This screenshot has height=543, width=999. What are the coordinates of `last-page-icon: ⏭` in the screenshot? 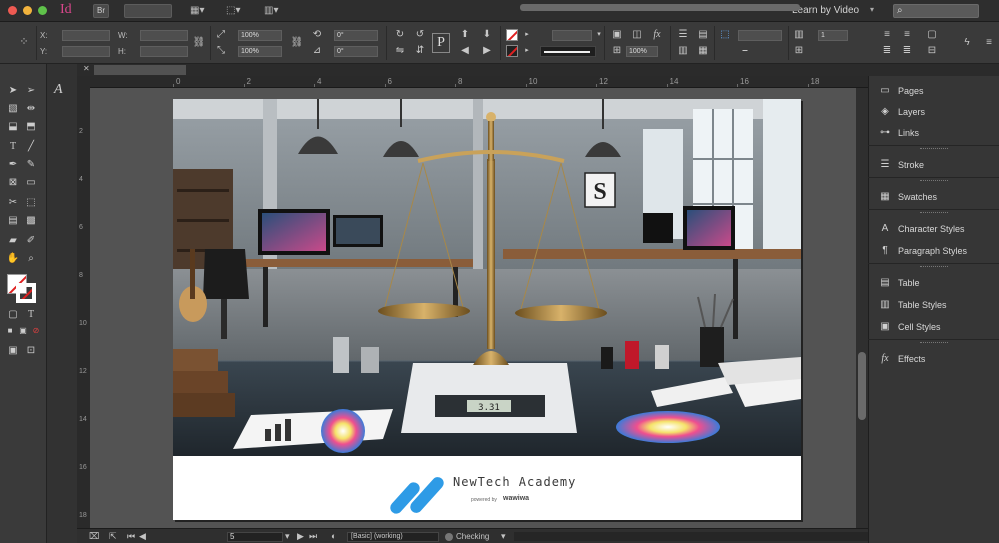 It's located at (313, 536).